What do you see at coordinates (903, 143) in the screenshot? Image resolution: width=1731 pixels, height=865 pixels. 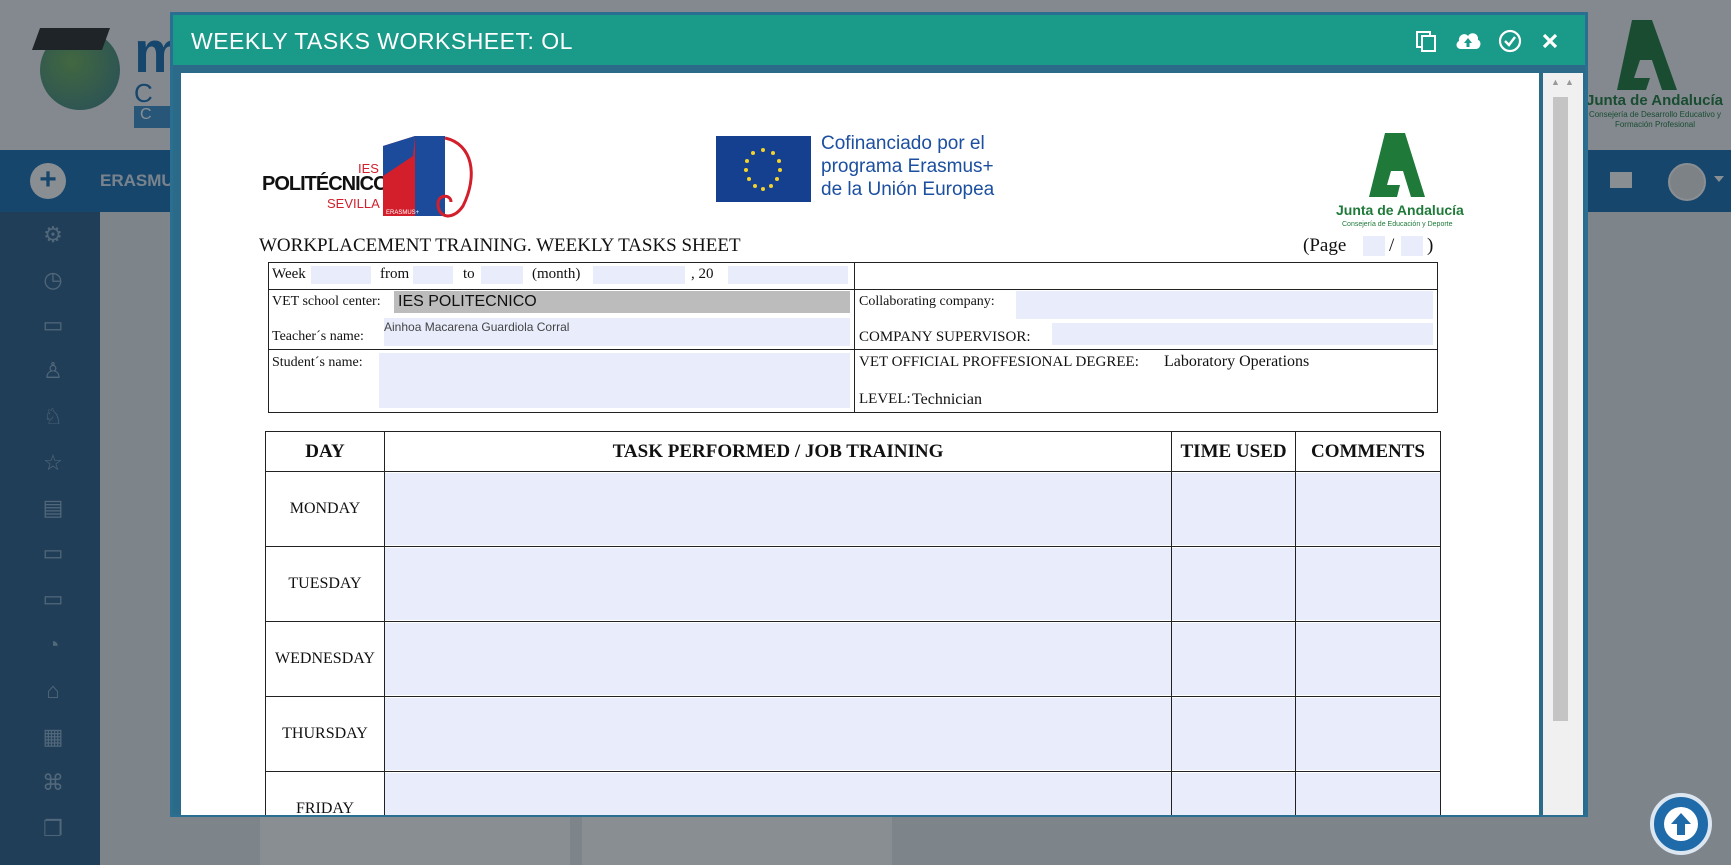 I see `erasmus-caption-line: Cofinanciado por el` at bounding box center [903, 143].